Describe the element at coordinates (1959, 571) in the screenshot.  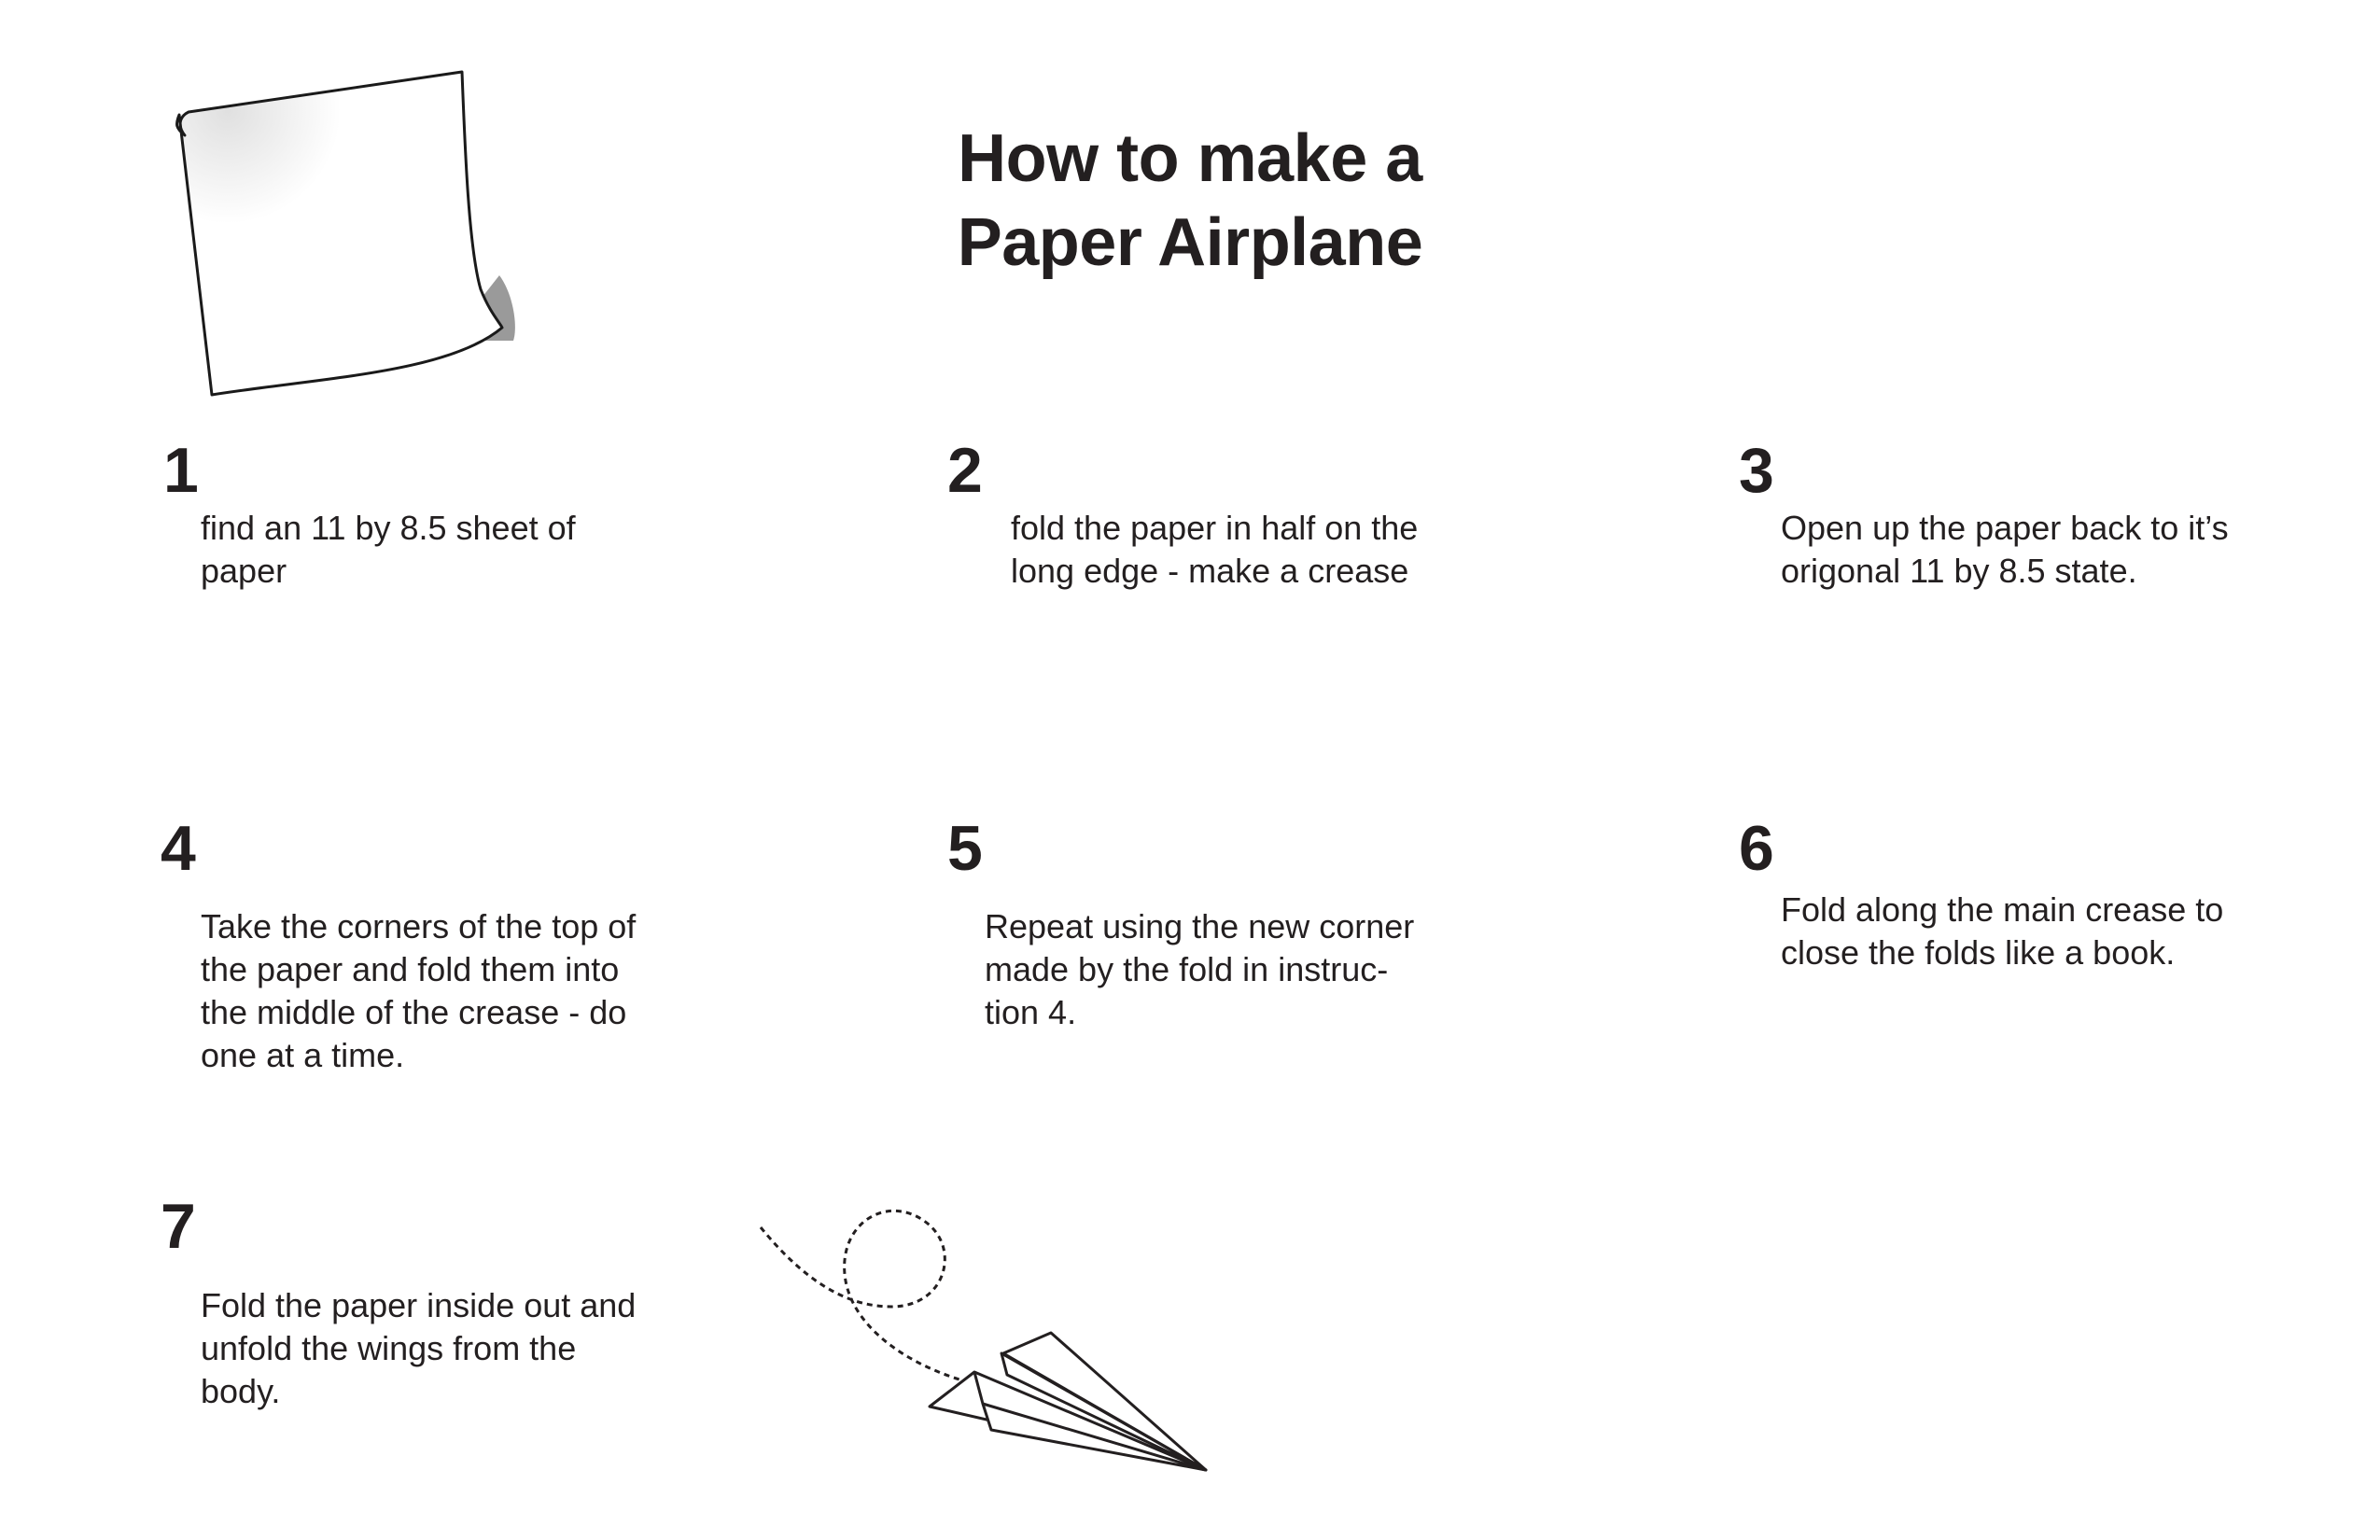
I see `step-3-line: origonal 11 by 8.5 state.` at that location.